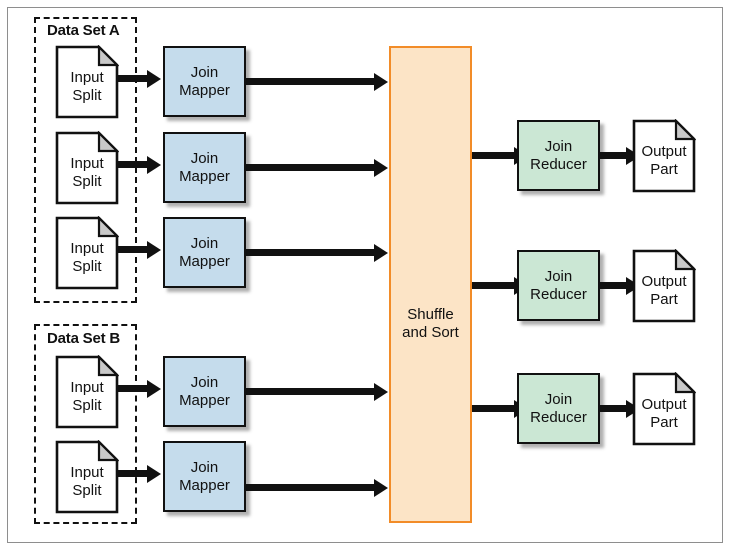 This screenshot has width=731, height=552. I want to click on shuffle-and-sort-box: Shuffle and Sort, so click(430, 284).